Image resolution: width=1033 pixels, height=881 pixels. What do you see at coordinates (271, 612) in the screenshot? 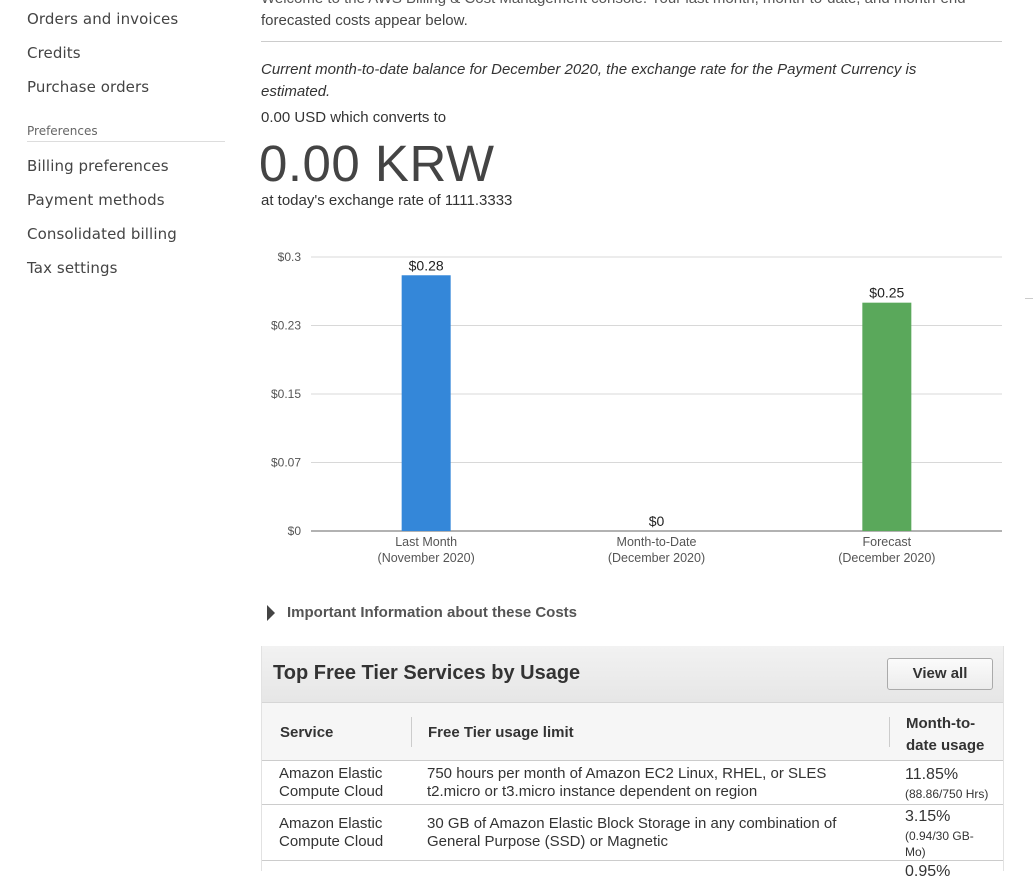
I see `expand-triangle-icon` at bounding box center [271, 612].